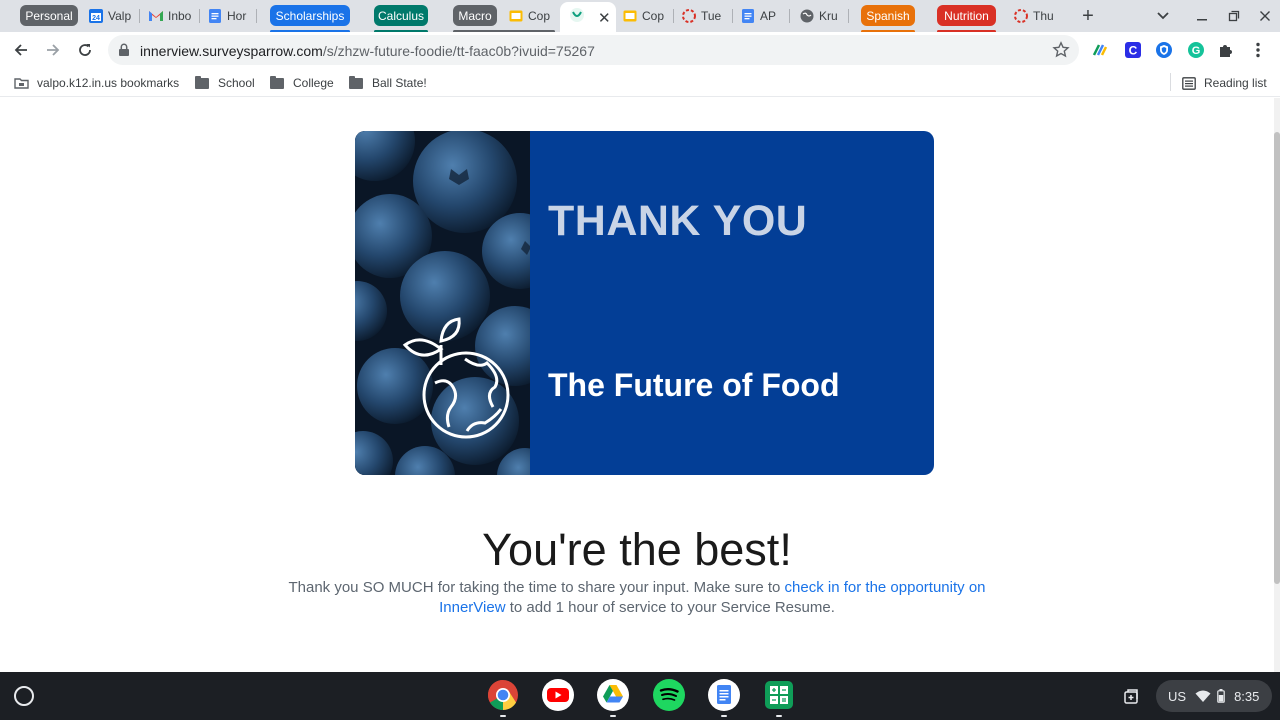 Image resolution: width=1280 pixels, height=720 pixels. What do you see at coordinates (388, 83) in the screenshot?
I see `bookmark-folder-ball-state: Ball State!` at bounding box center [388, 83].